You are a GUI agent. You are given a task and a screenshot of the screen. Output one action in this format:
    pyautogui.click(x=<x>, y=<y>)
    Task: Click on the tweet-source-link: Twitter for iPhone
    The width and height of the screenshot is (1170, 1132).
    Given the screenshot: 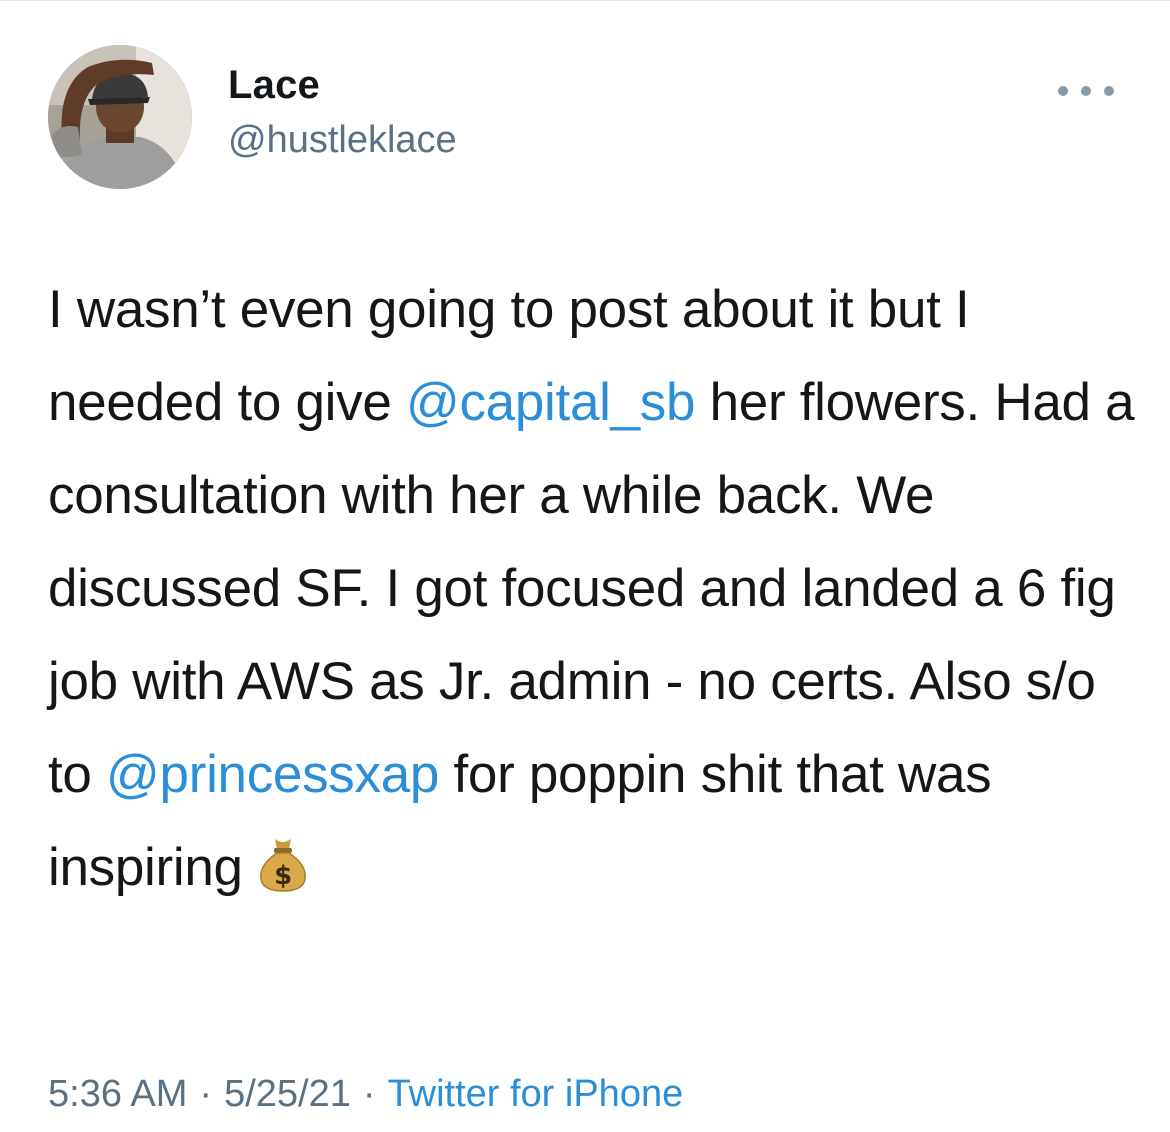 What is the action you would take?
    pyautogui.click(x=536, y=1094)
    